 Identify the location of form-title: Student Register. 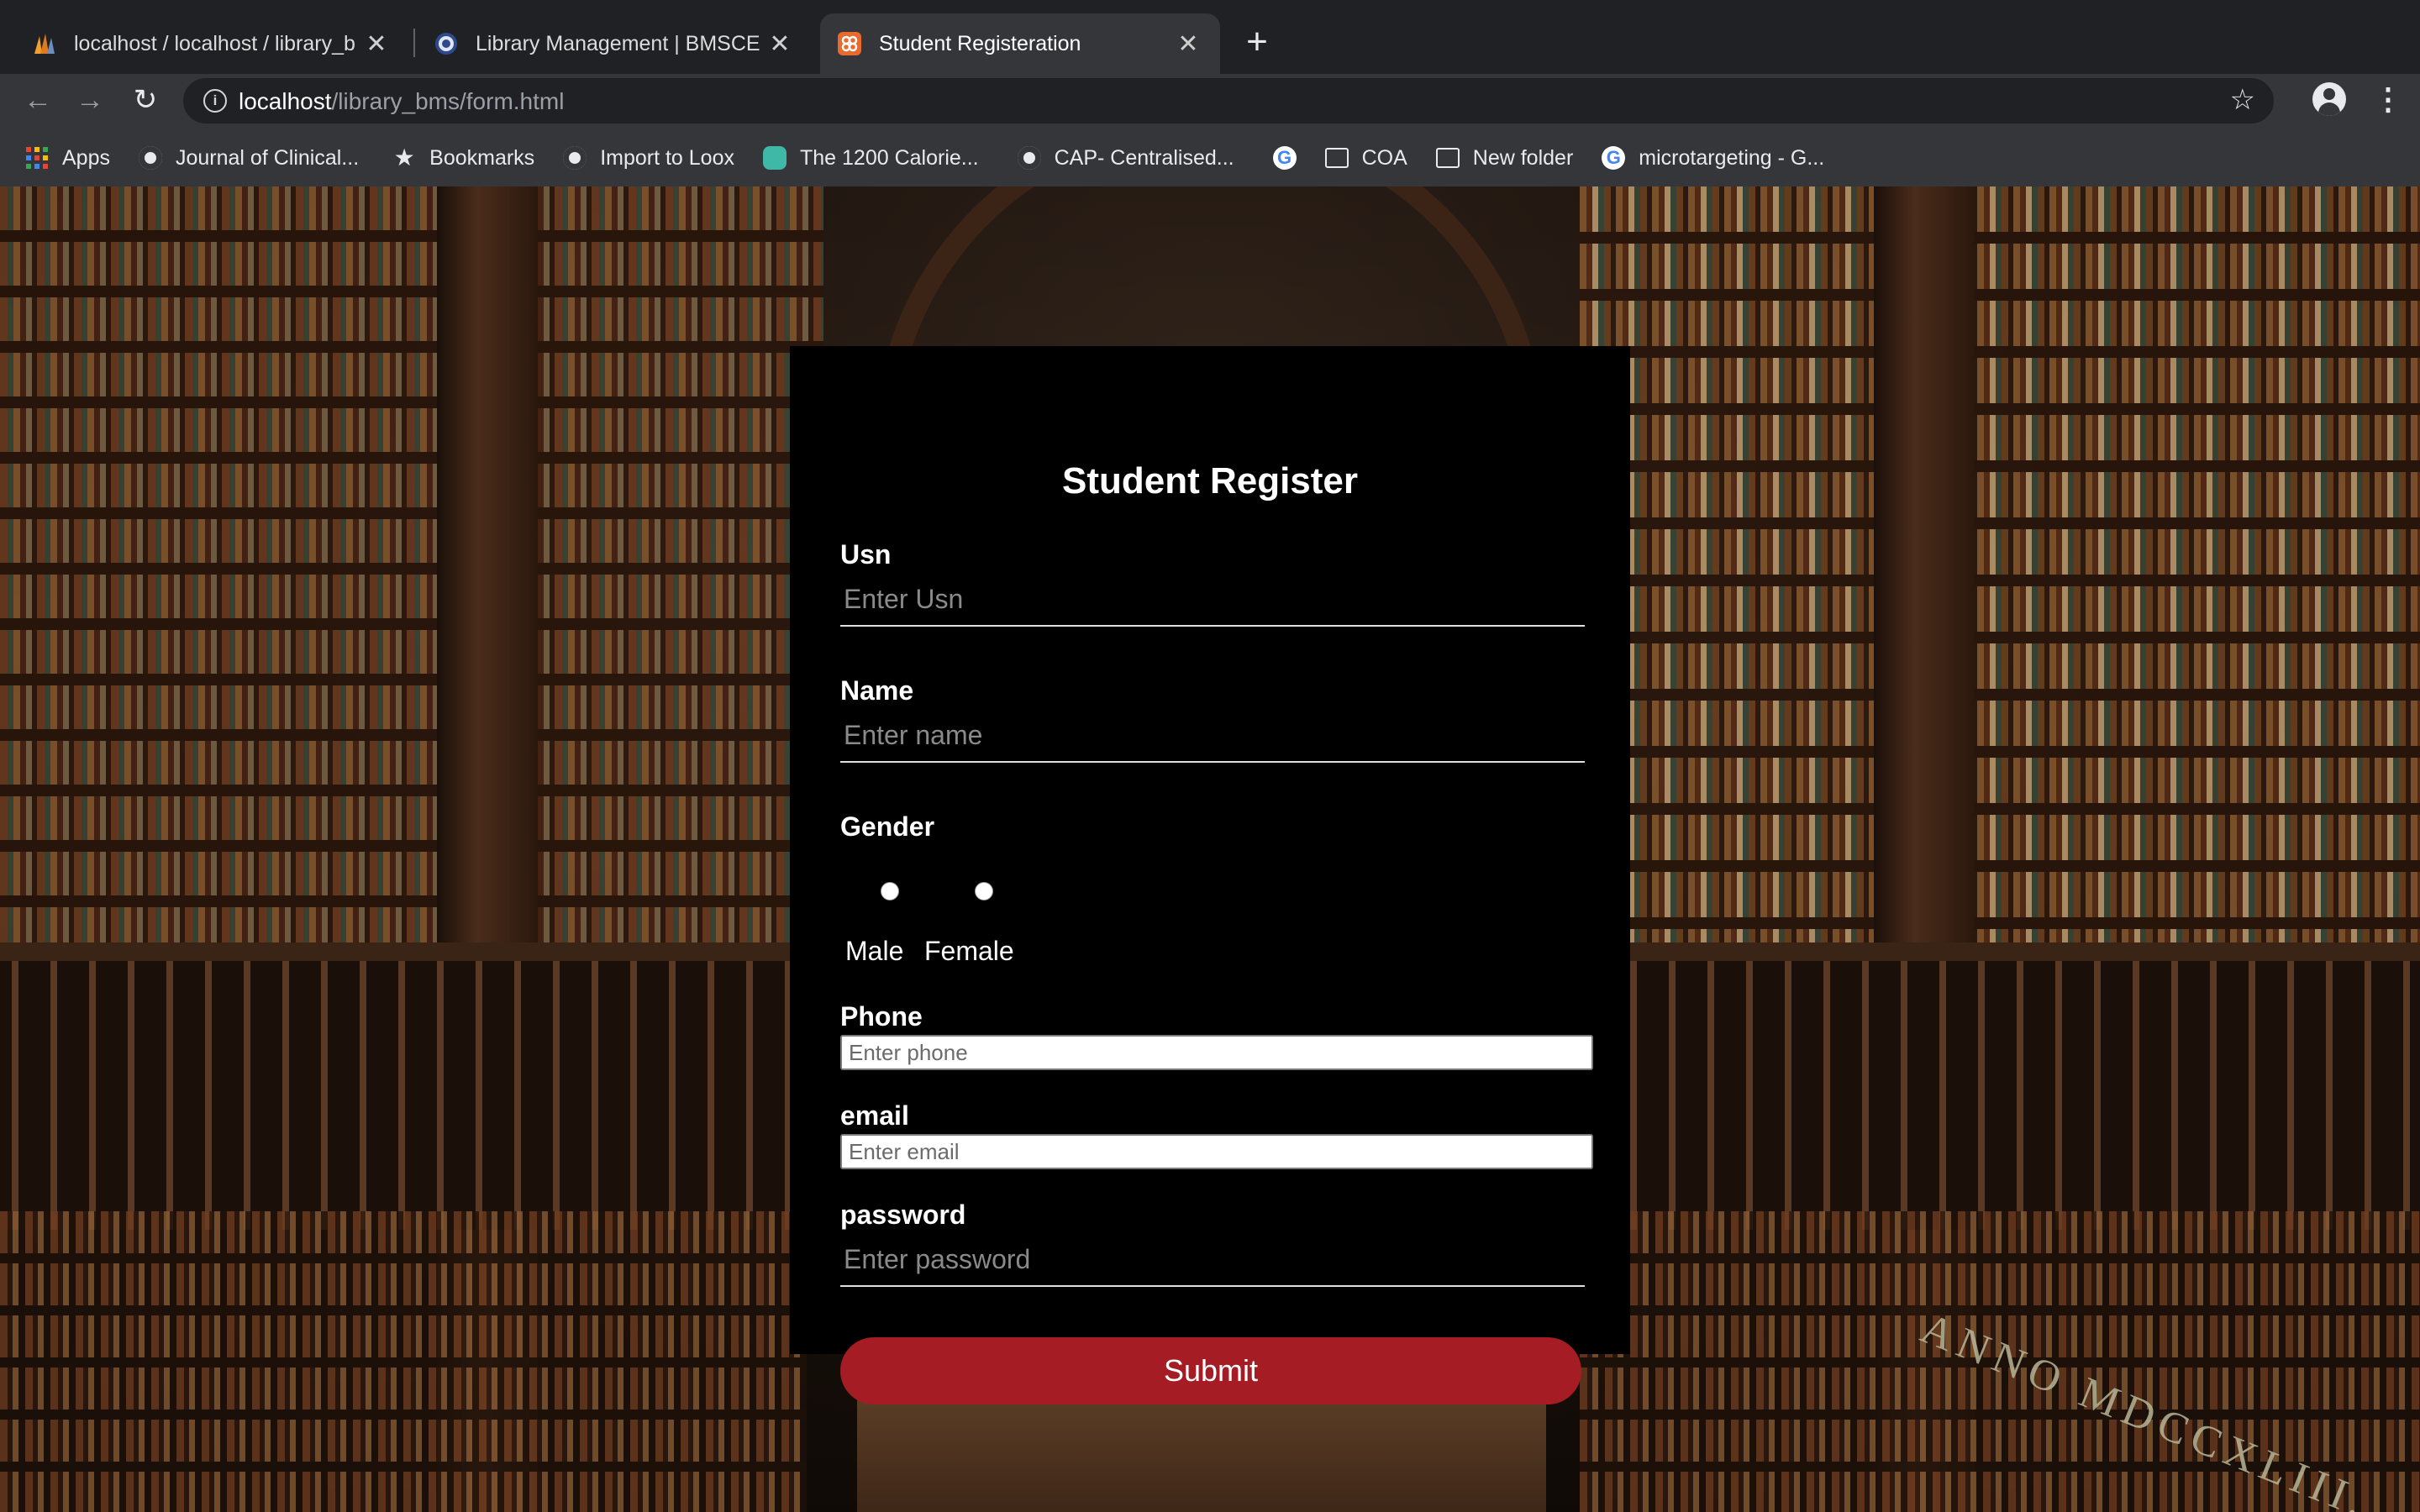
(1210, 480).